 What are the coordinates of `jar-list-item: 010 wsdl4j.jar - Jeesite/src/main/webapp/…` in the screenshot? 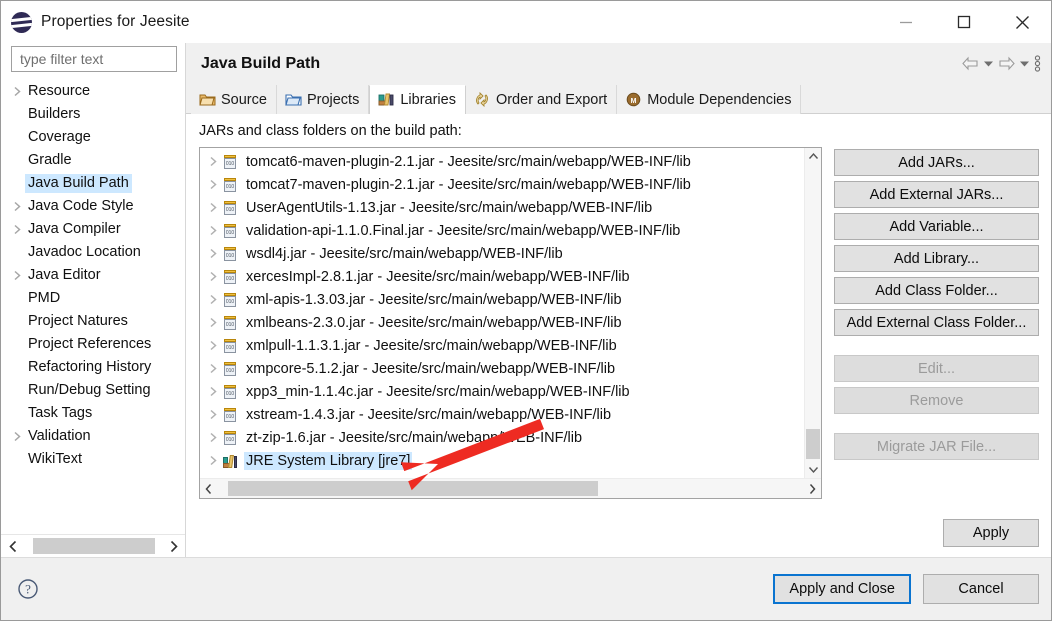 It's located at (502, 253).